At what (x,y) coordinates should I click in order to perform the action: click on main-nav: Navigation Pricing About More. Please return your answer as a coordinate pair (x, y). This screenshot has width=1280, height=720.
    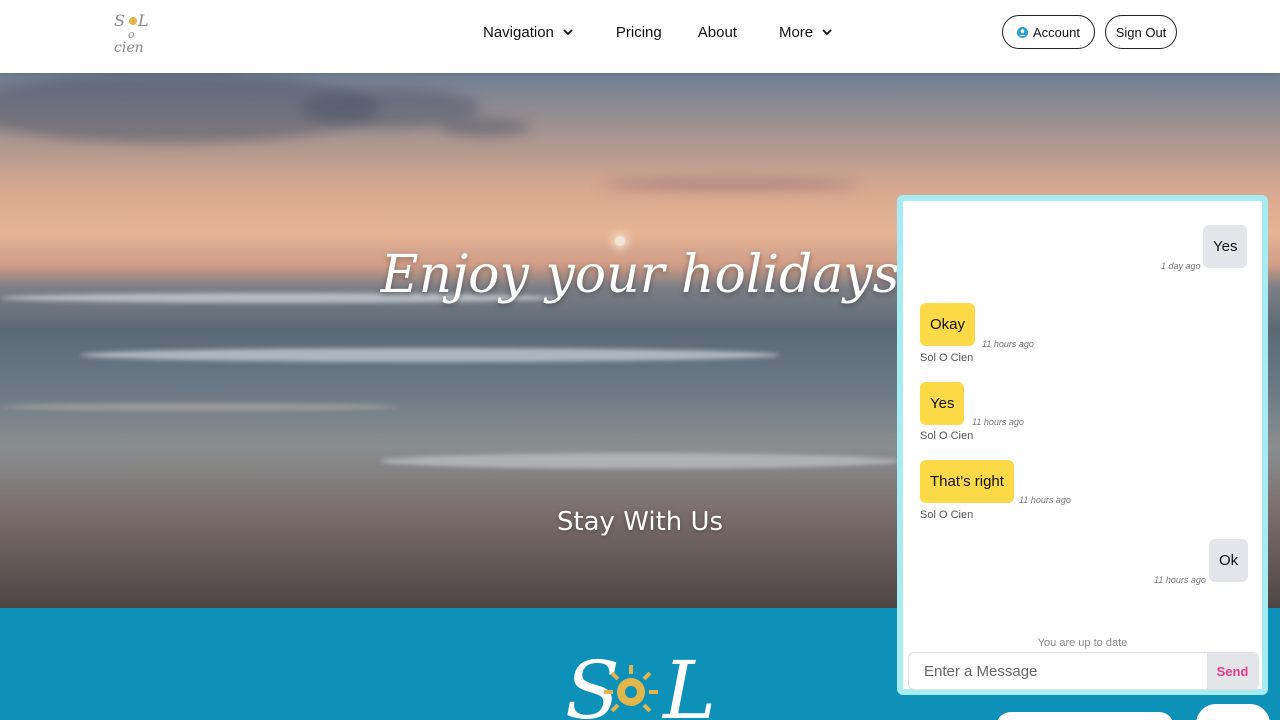
    Looking at the image, I should click on (658, 32).